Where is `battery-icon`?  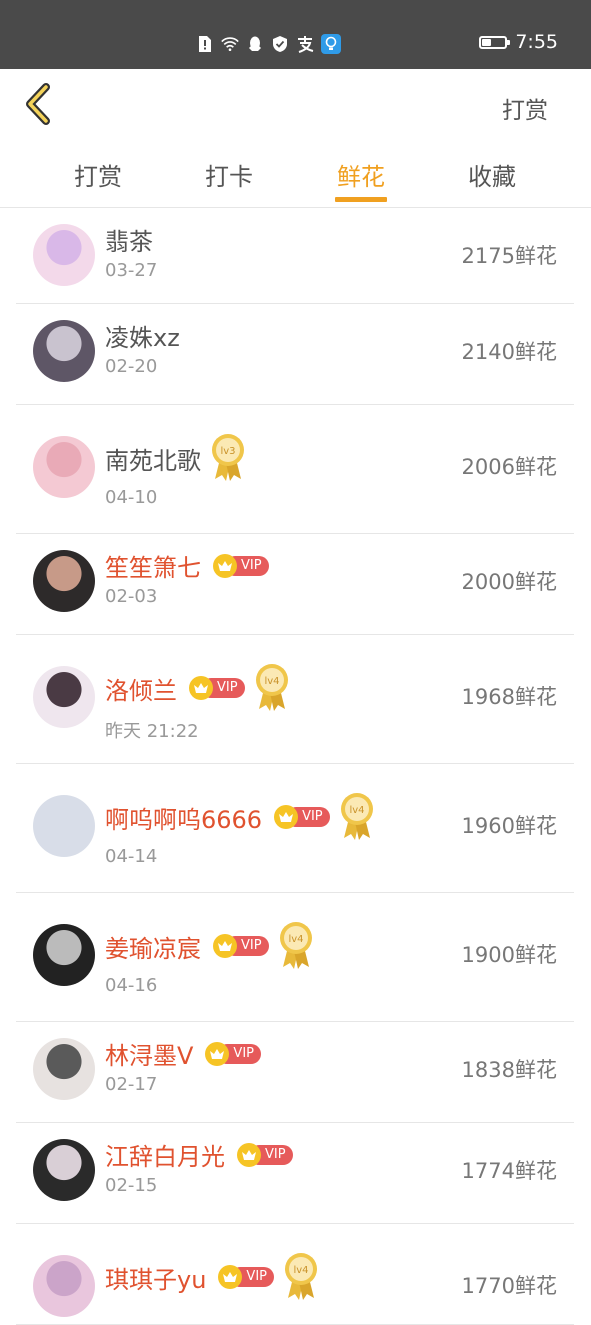 battery-icon is located at coordinates (495, 42).